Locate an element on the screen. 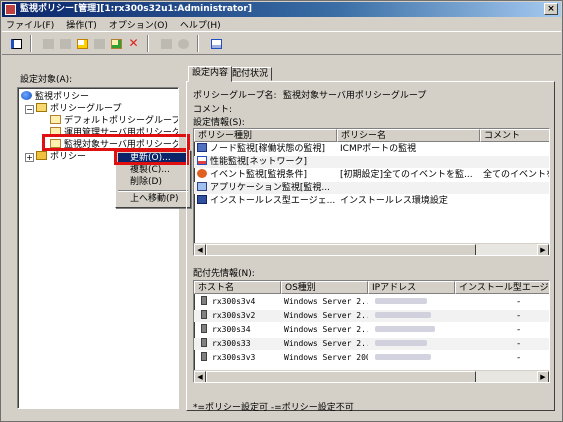 Image resolution: width=563 pixels, height=422 pixels. toolbar-button-panel is located at coordinates (16, 43).